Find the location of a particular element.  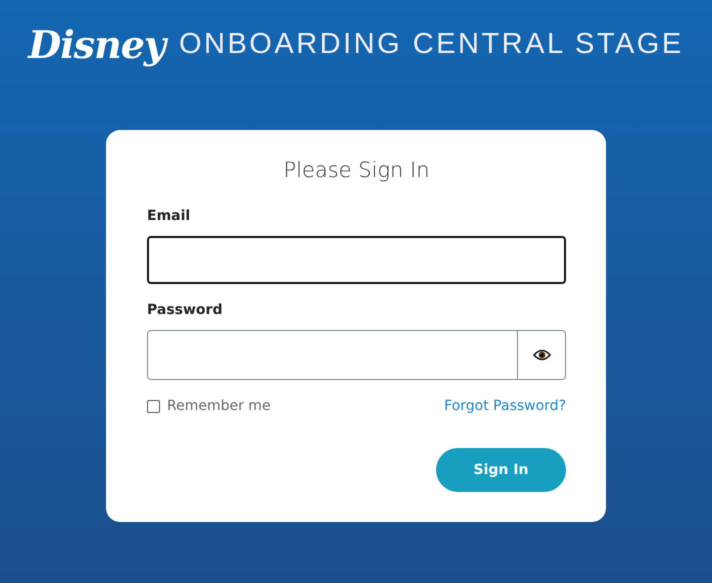

email-field is located at coordinates (356, 260).